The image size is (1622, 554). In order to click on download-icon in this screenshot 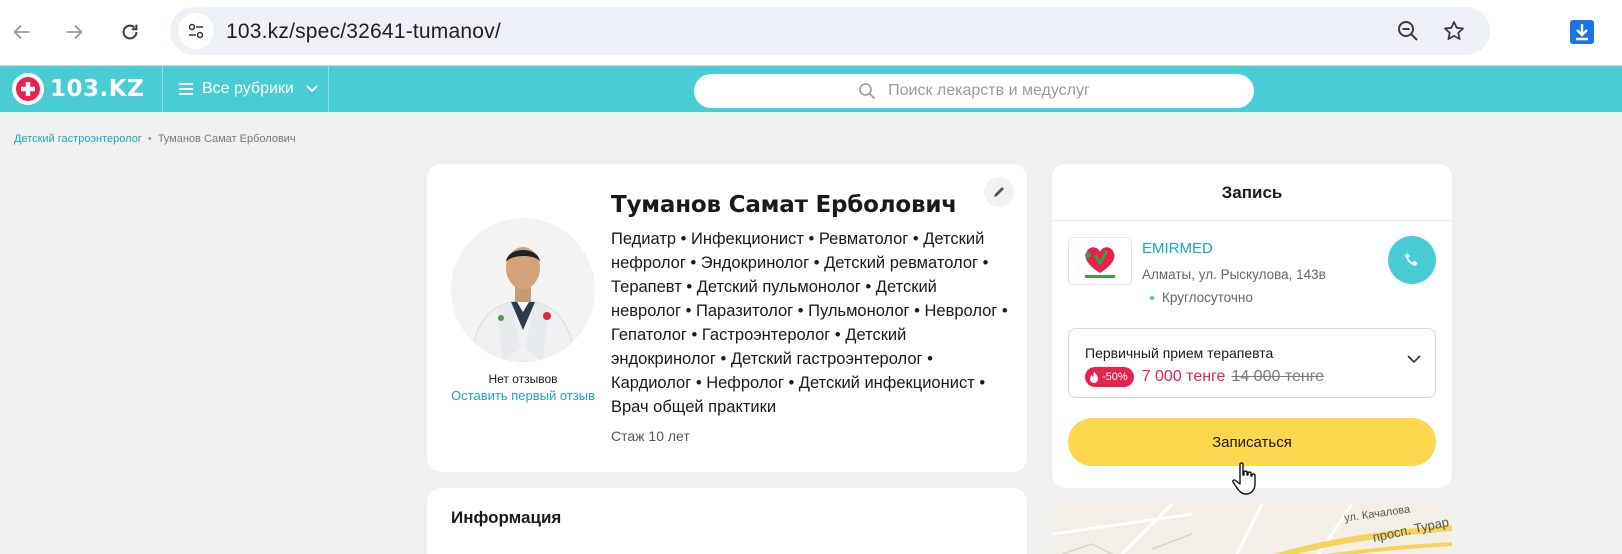, I will do `click(1582, 32)`.